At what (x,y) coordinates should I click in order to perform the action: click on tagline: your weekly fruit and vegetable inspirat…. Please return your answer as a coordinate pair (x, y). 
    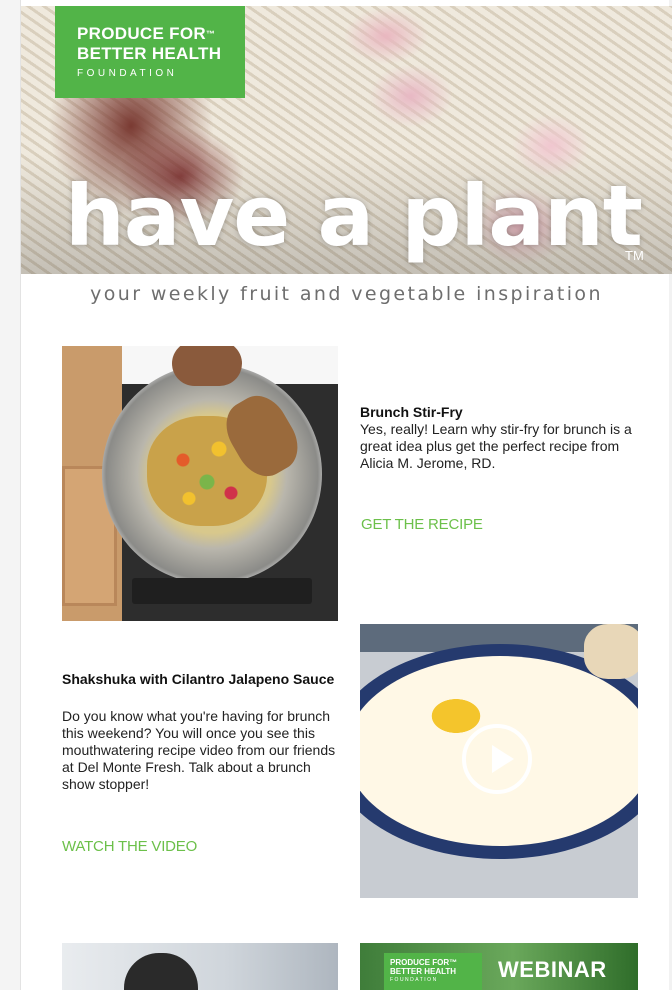
    Looking at the image, I should click on (346, 294).